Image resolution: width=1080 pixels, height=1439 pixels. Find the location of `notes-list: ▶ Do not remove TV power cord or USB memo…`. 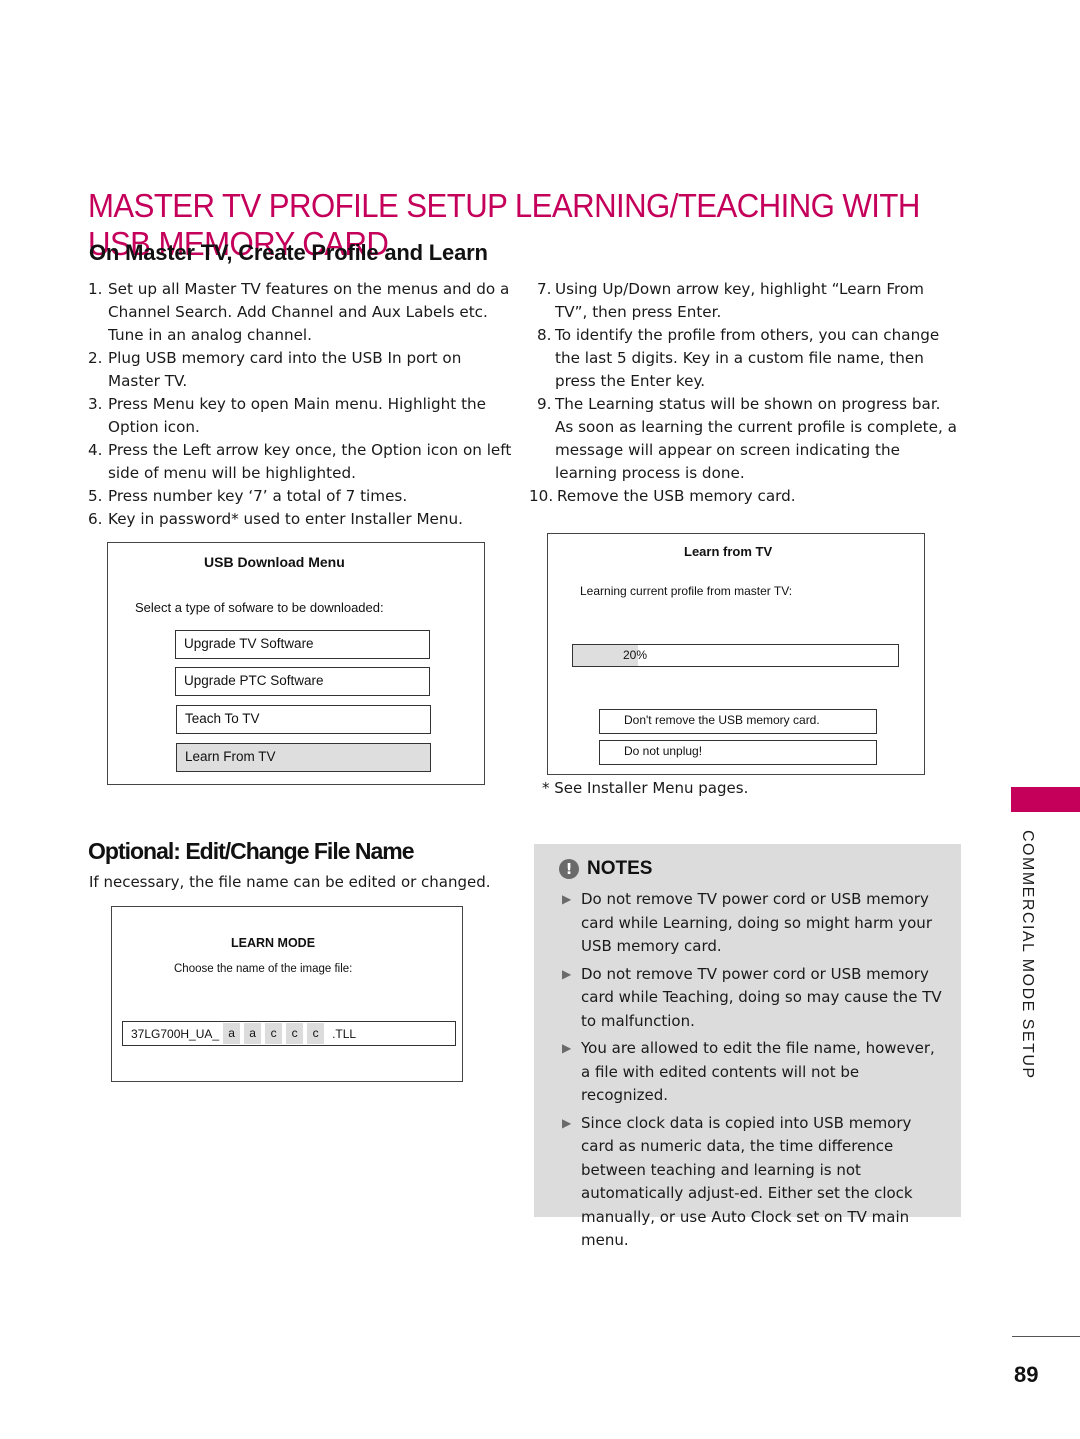

notes-list: ▶ Do not remove TV power cord or USB memo… is located at coordinates (754, 1072).